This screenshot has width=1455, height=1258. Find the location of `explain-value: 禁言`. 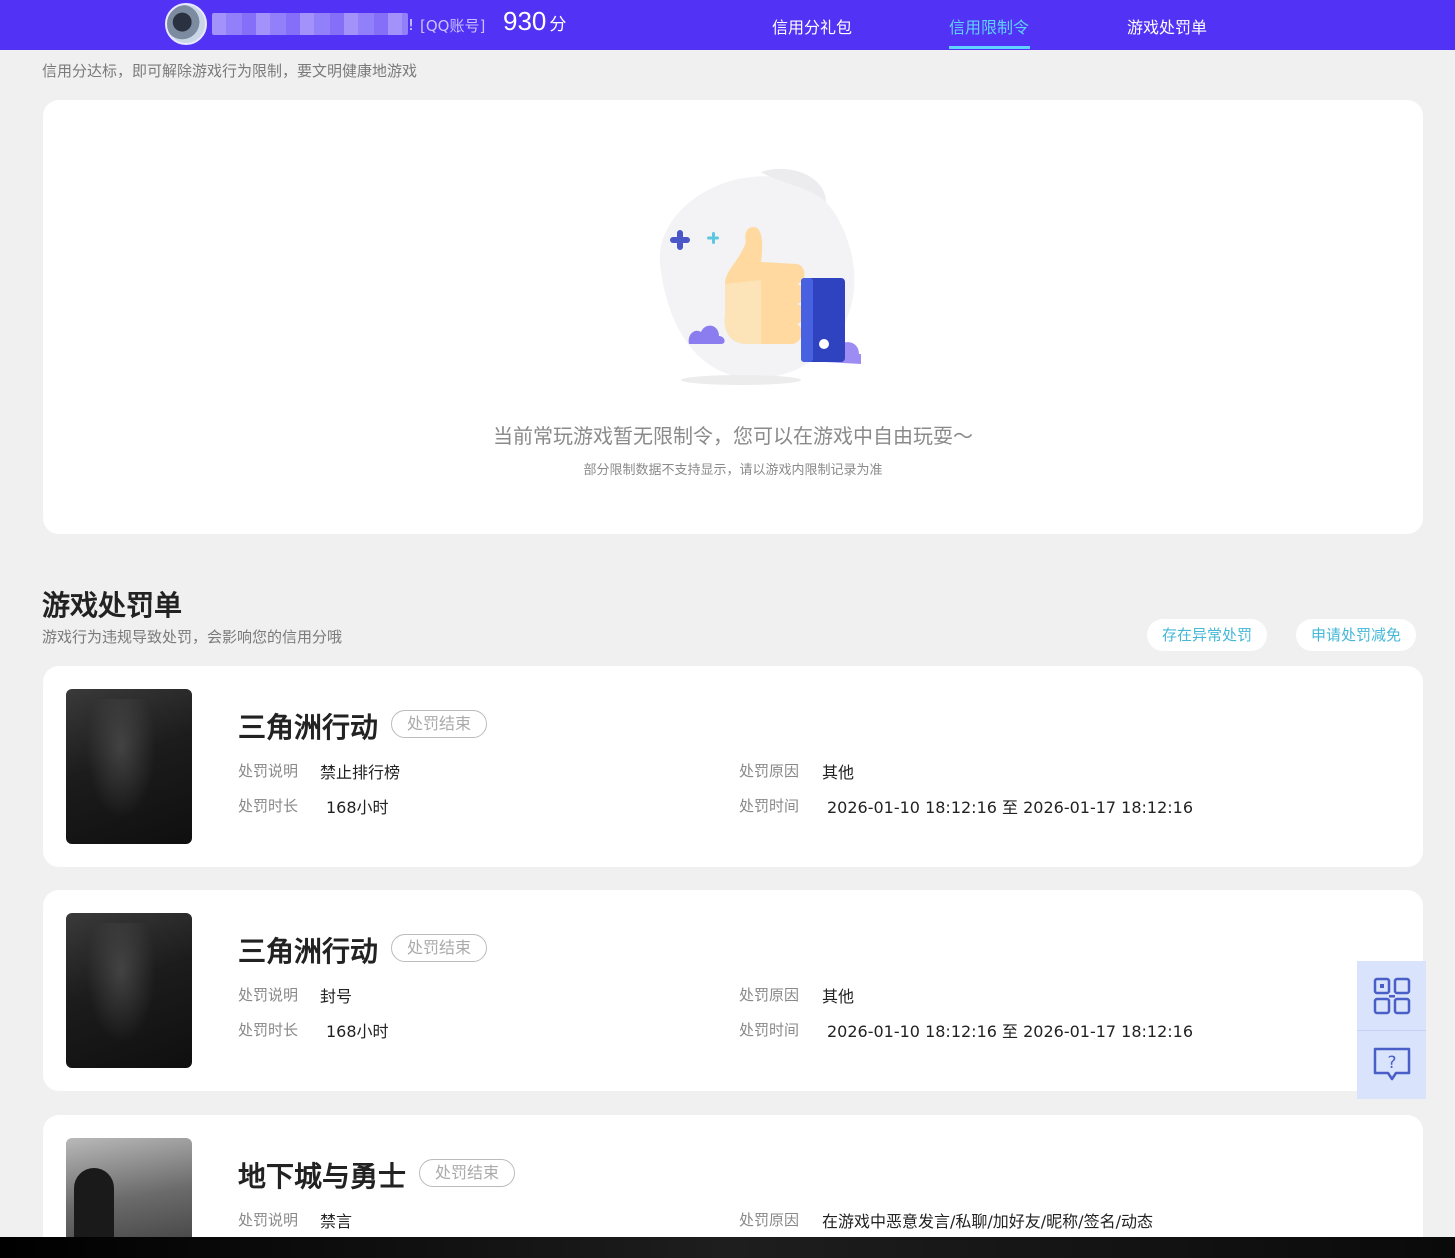

explain-value: 禁言 is located at coordinates (336, 1221).